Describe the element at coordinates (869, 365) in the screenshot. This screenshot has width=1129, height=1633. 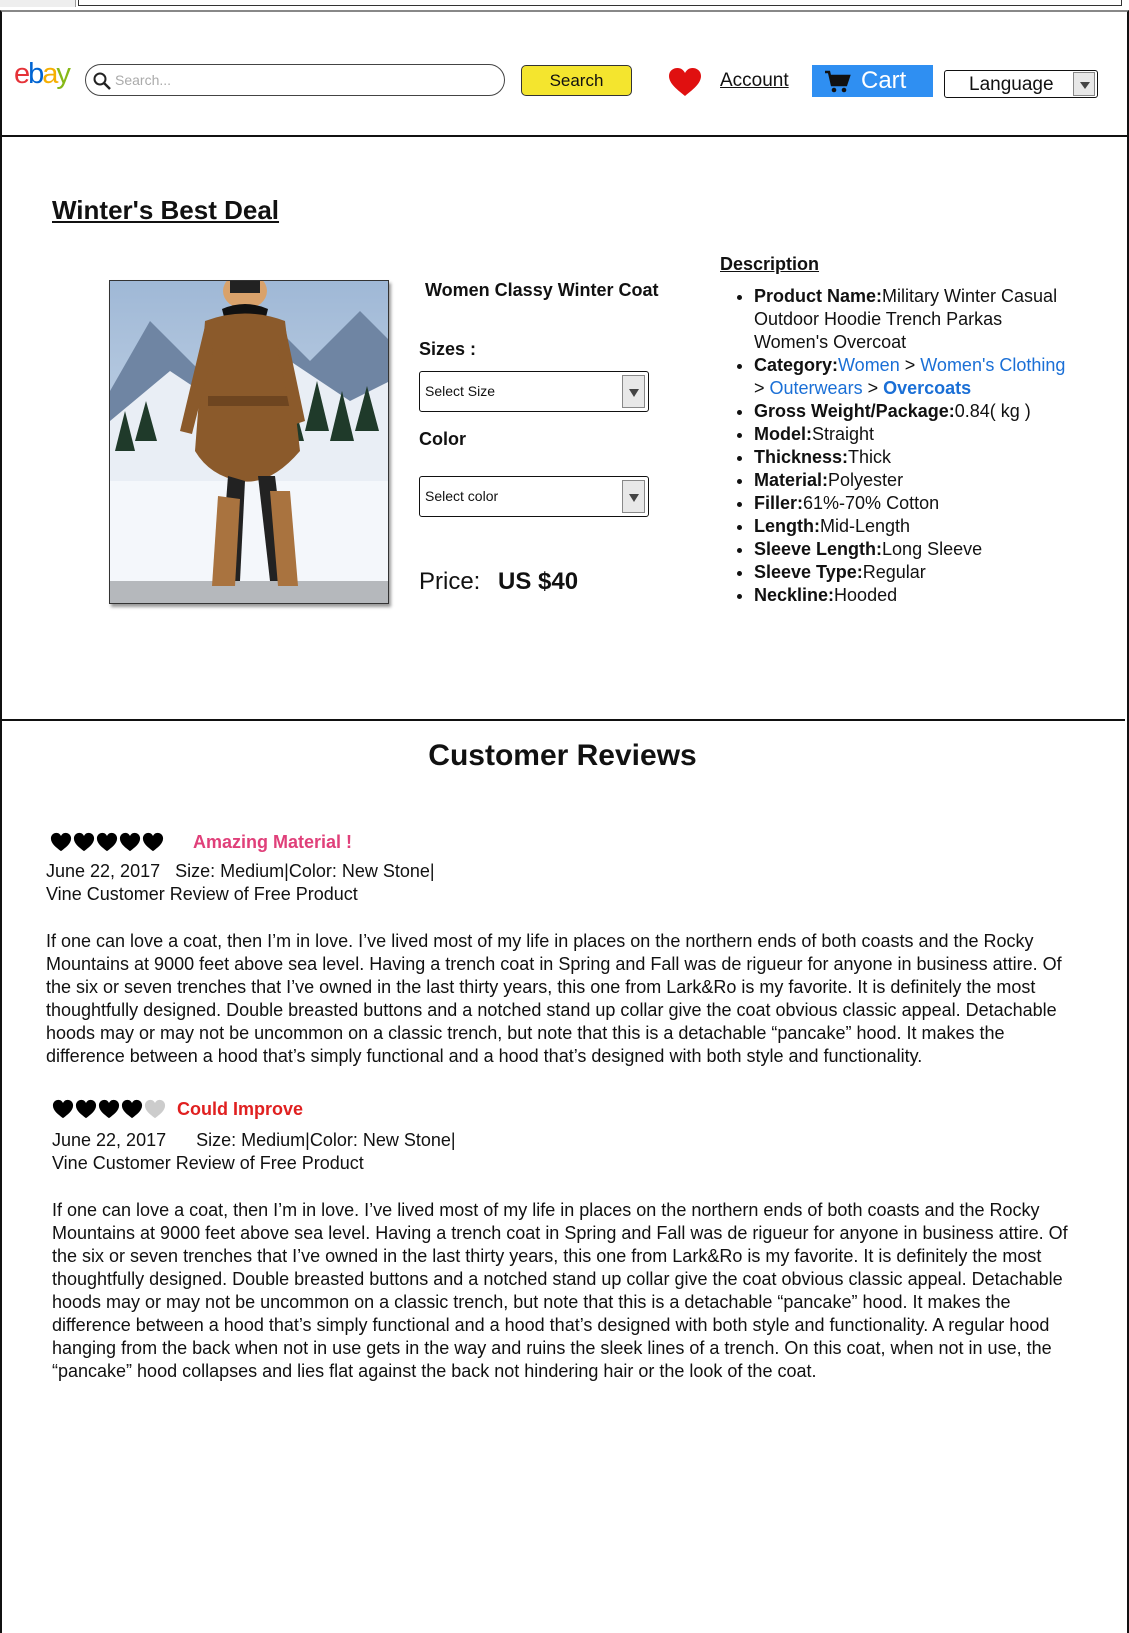
I see `category-link-women: Women` at that location.